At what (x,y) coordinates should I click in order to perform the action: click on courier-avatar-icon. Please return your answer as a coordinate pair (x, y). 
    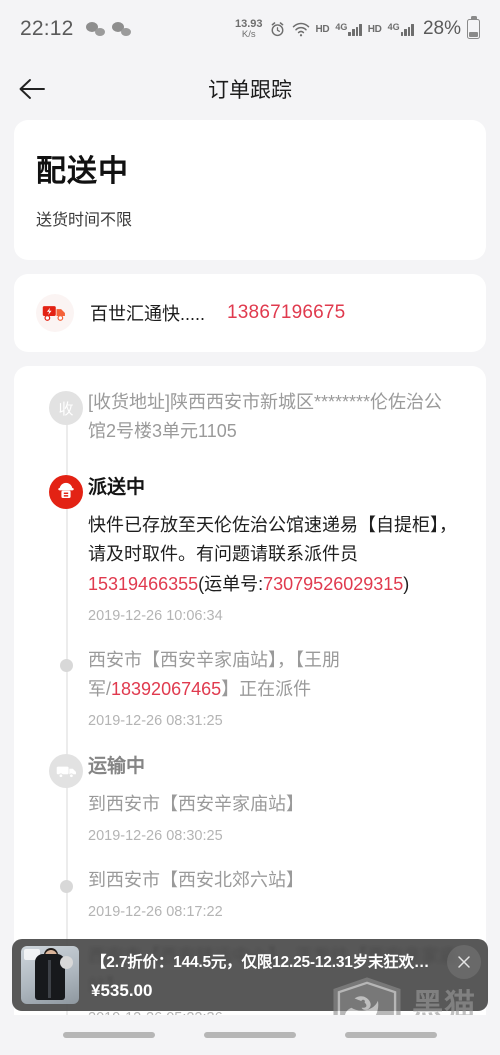
    Looking at the image, I should click on (66, 492).